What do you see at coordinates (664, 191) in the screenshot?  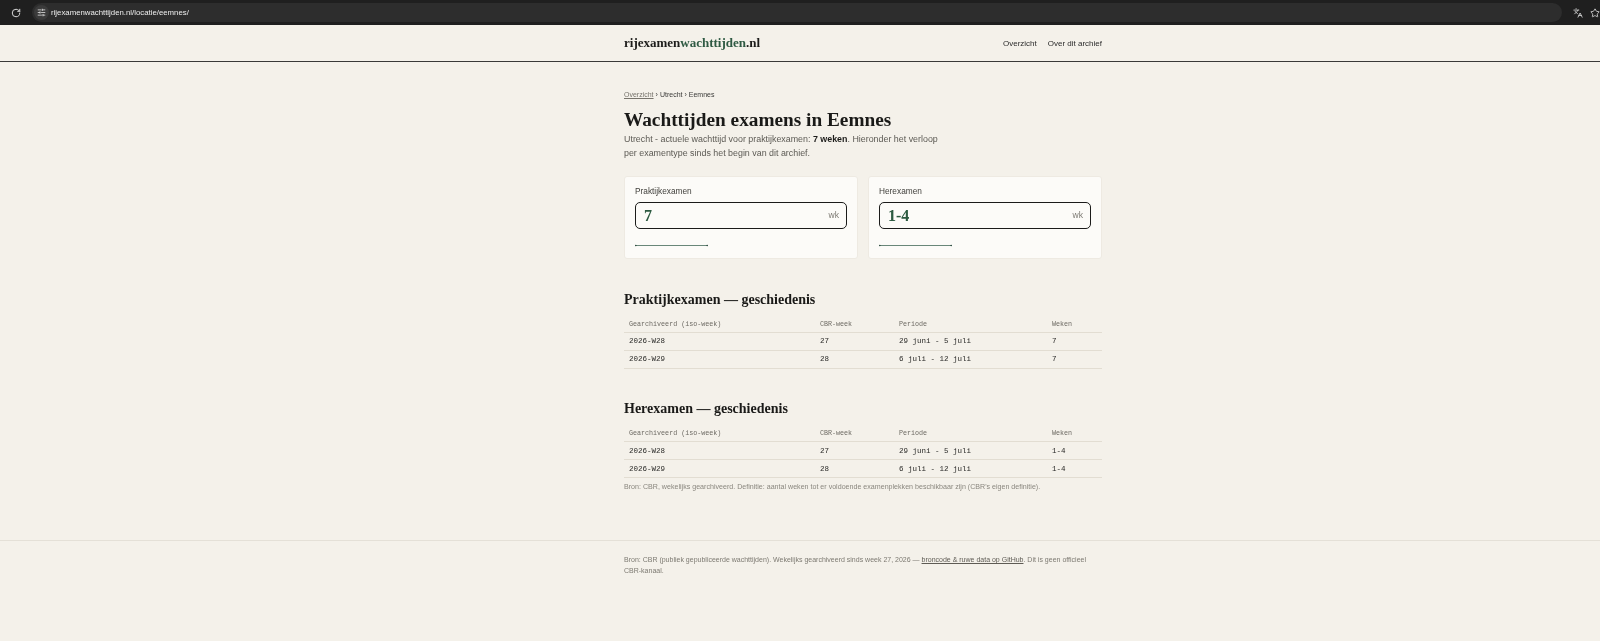 I see `card-label: Praktijkexamen` at bounding box center [664, 191].